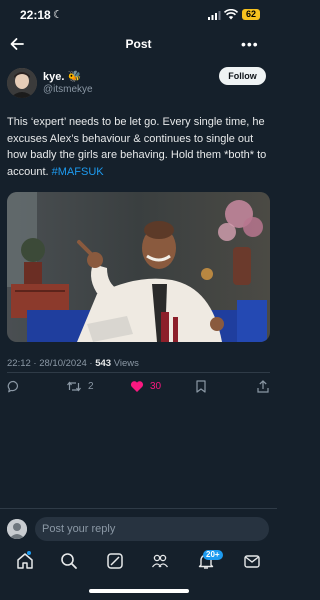 This screenshot has height=600, width=320. Describe the element at coordinates (139, 591) in the screenshot. I see `home-indicator` at that location.